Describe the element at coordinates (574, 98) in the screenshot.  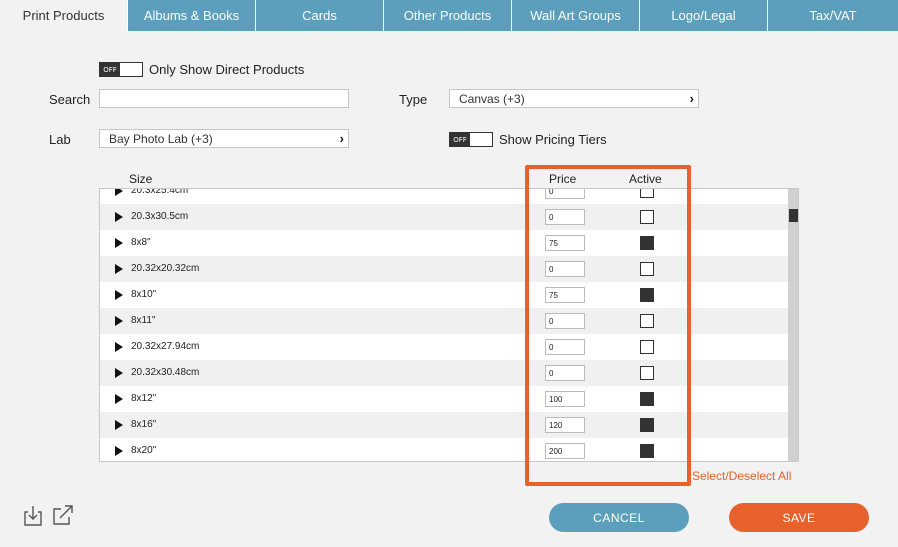
I see `type-select: Canvas (+3) ›` at that location.